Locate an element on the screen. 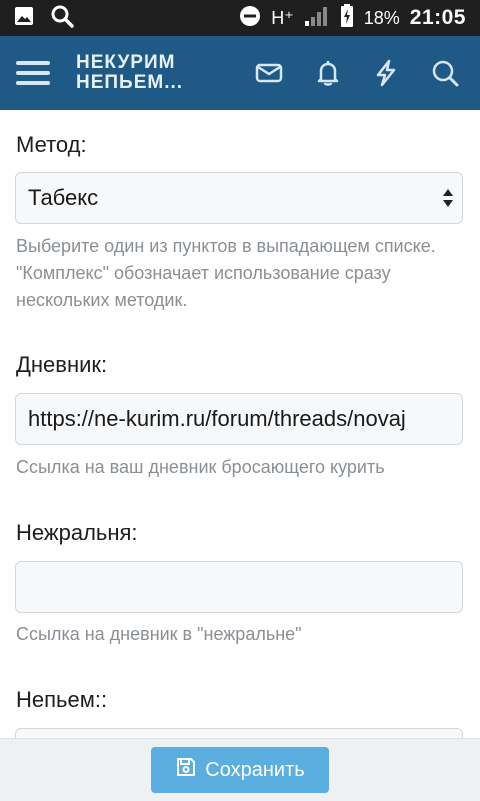 Image resolution: width=480 pixels, height=801 pixels. nezhralnya-input is located at coordinates (239, 587).